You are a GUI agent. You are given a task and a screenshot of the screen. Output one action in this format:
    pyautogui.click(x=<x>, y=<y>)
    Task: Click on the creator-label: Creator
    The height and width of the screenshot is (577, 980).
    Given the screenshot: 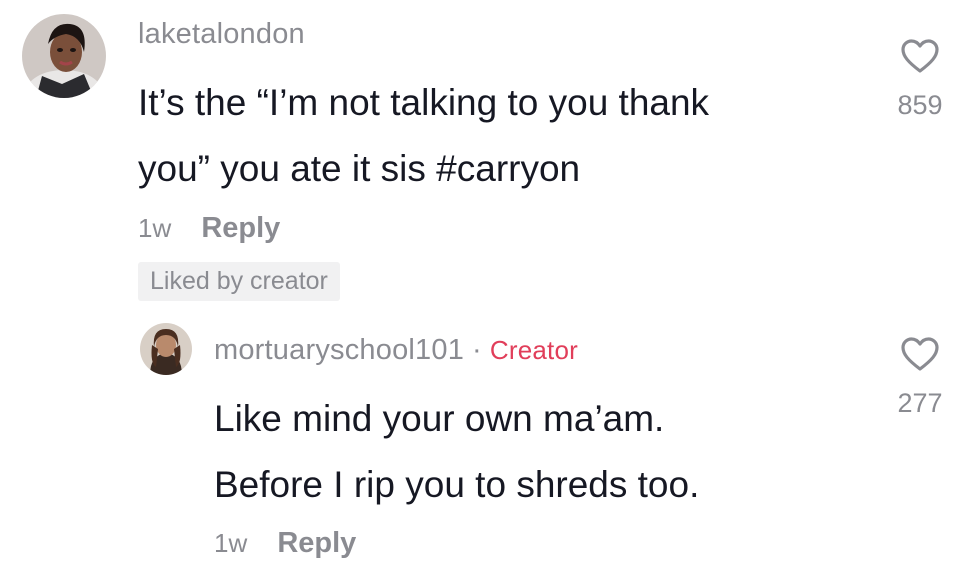 What is the action you would take?
    pyautogui.click(x=533, y=350)
    